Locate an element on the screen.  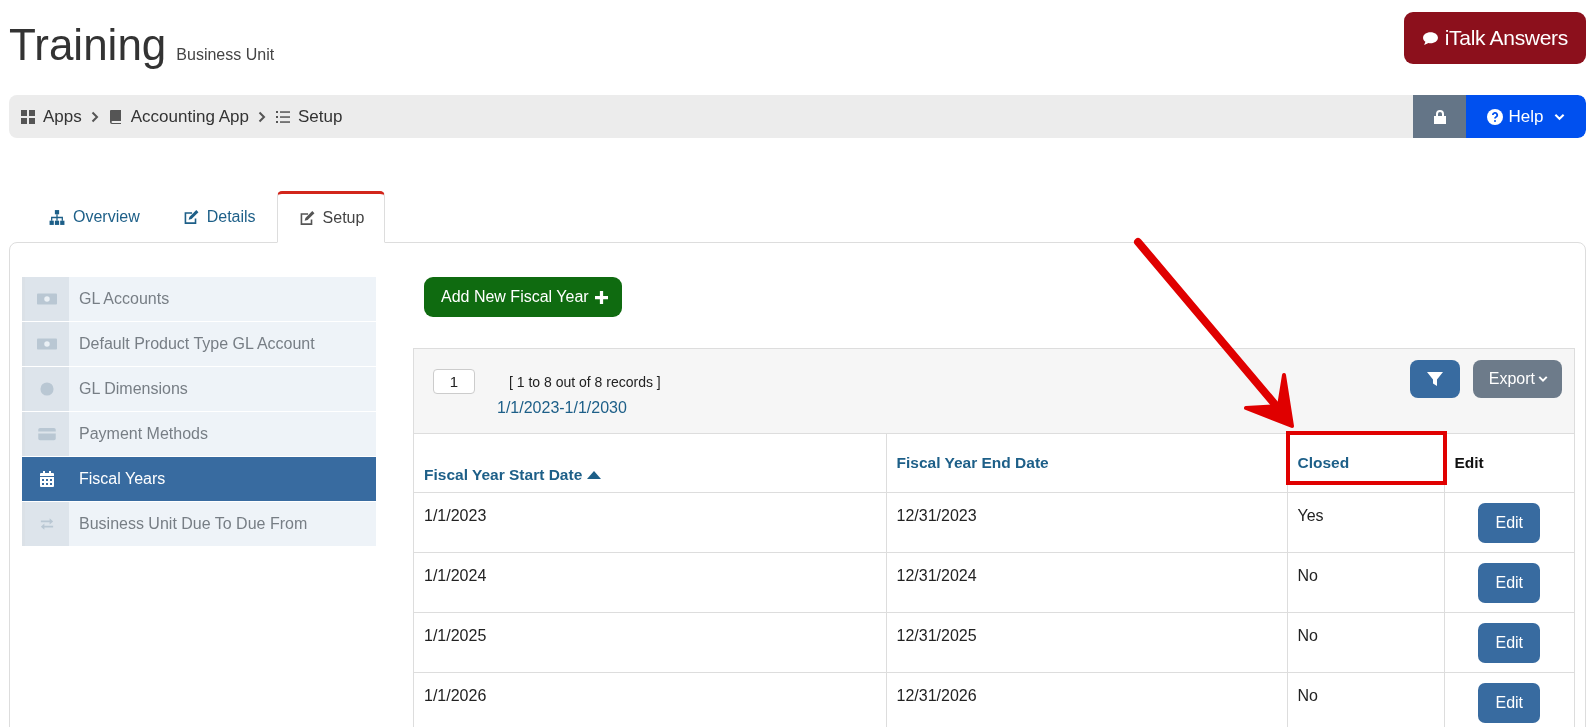
sidebar-item: Payment Methods is located at coordinates (199, 434).